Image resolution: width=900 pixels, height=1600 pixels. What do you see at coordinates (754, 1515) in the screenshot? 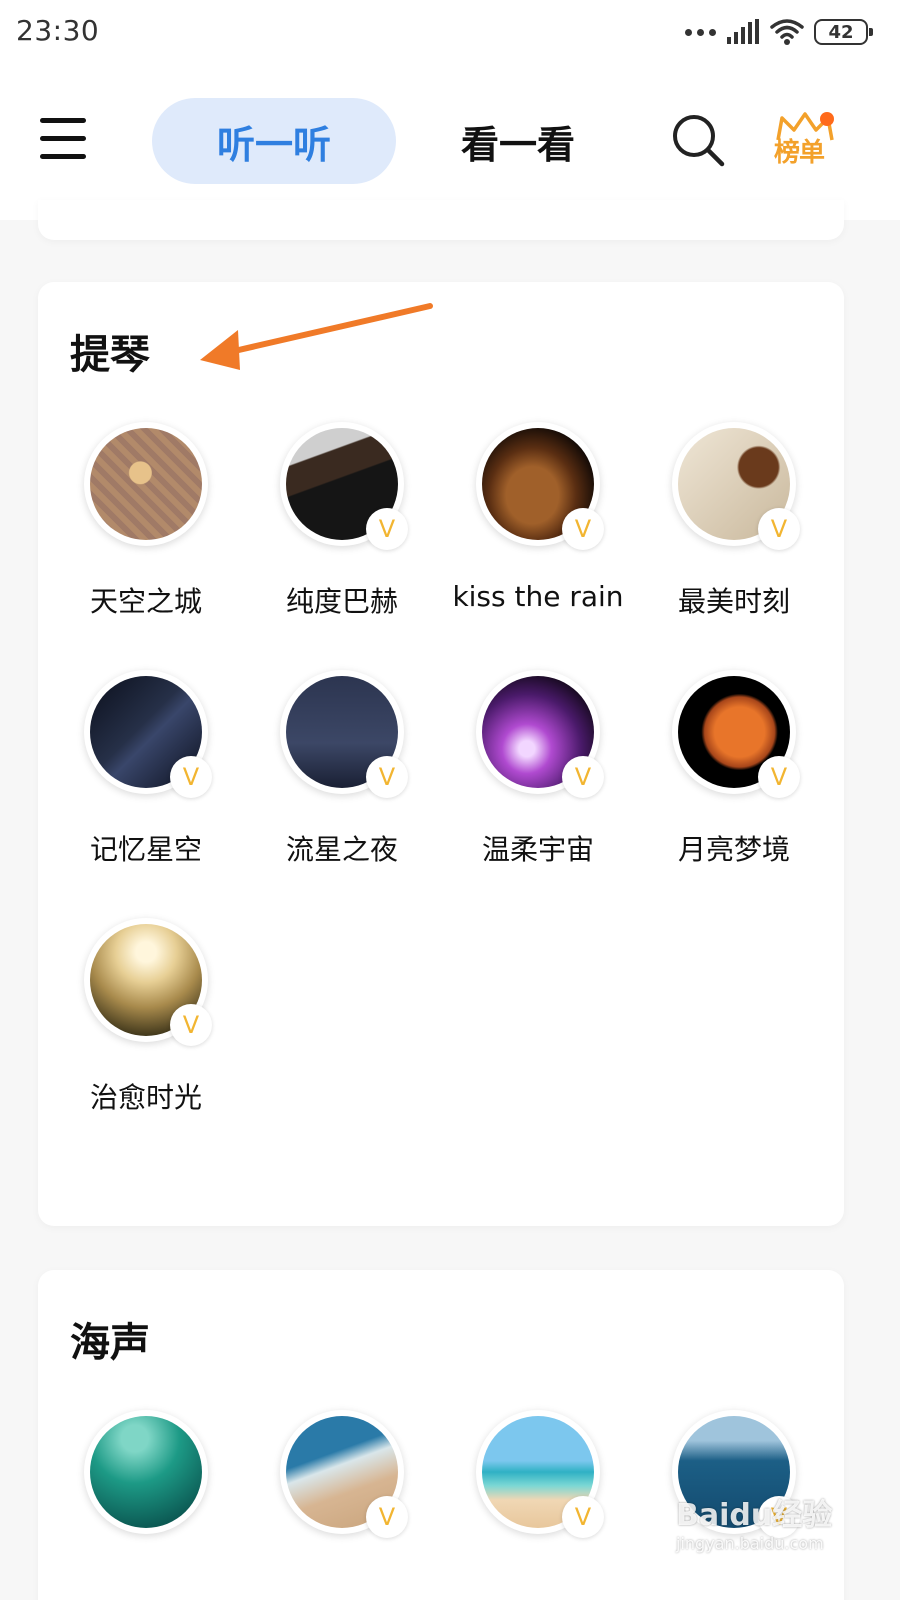
I see `watermark-main: Baidu经验` at bounding box center [754, 1515].